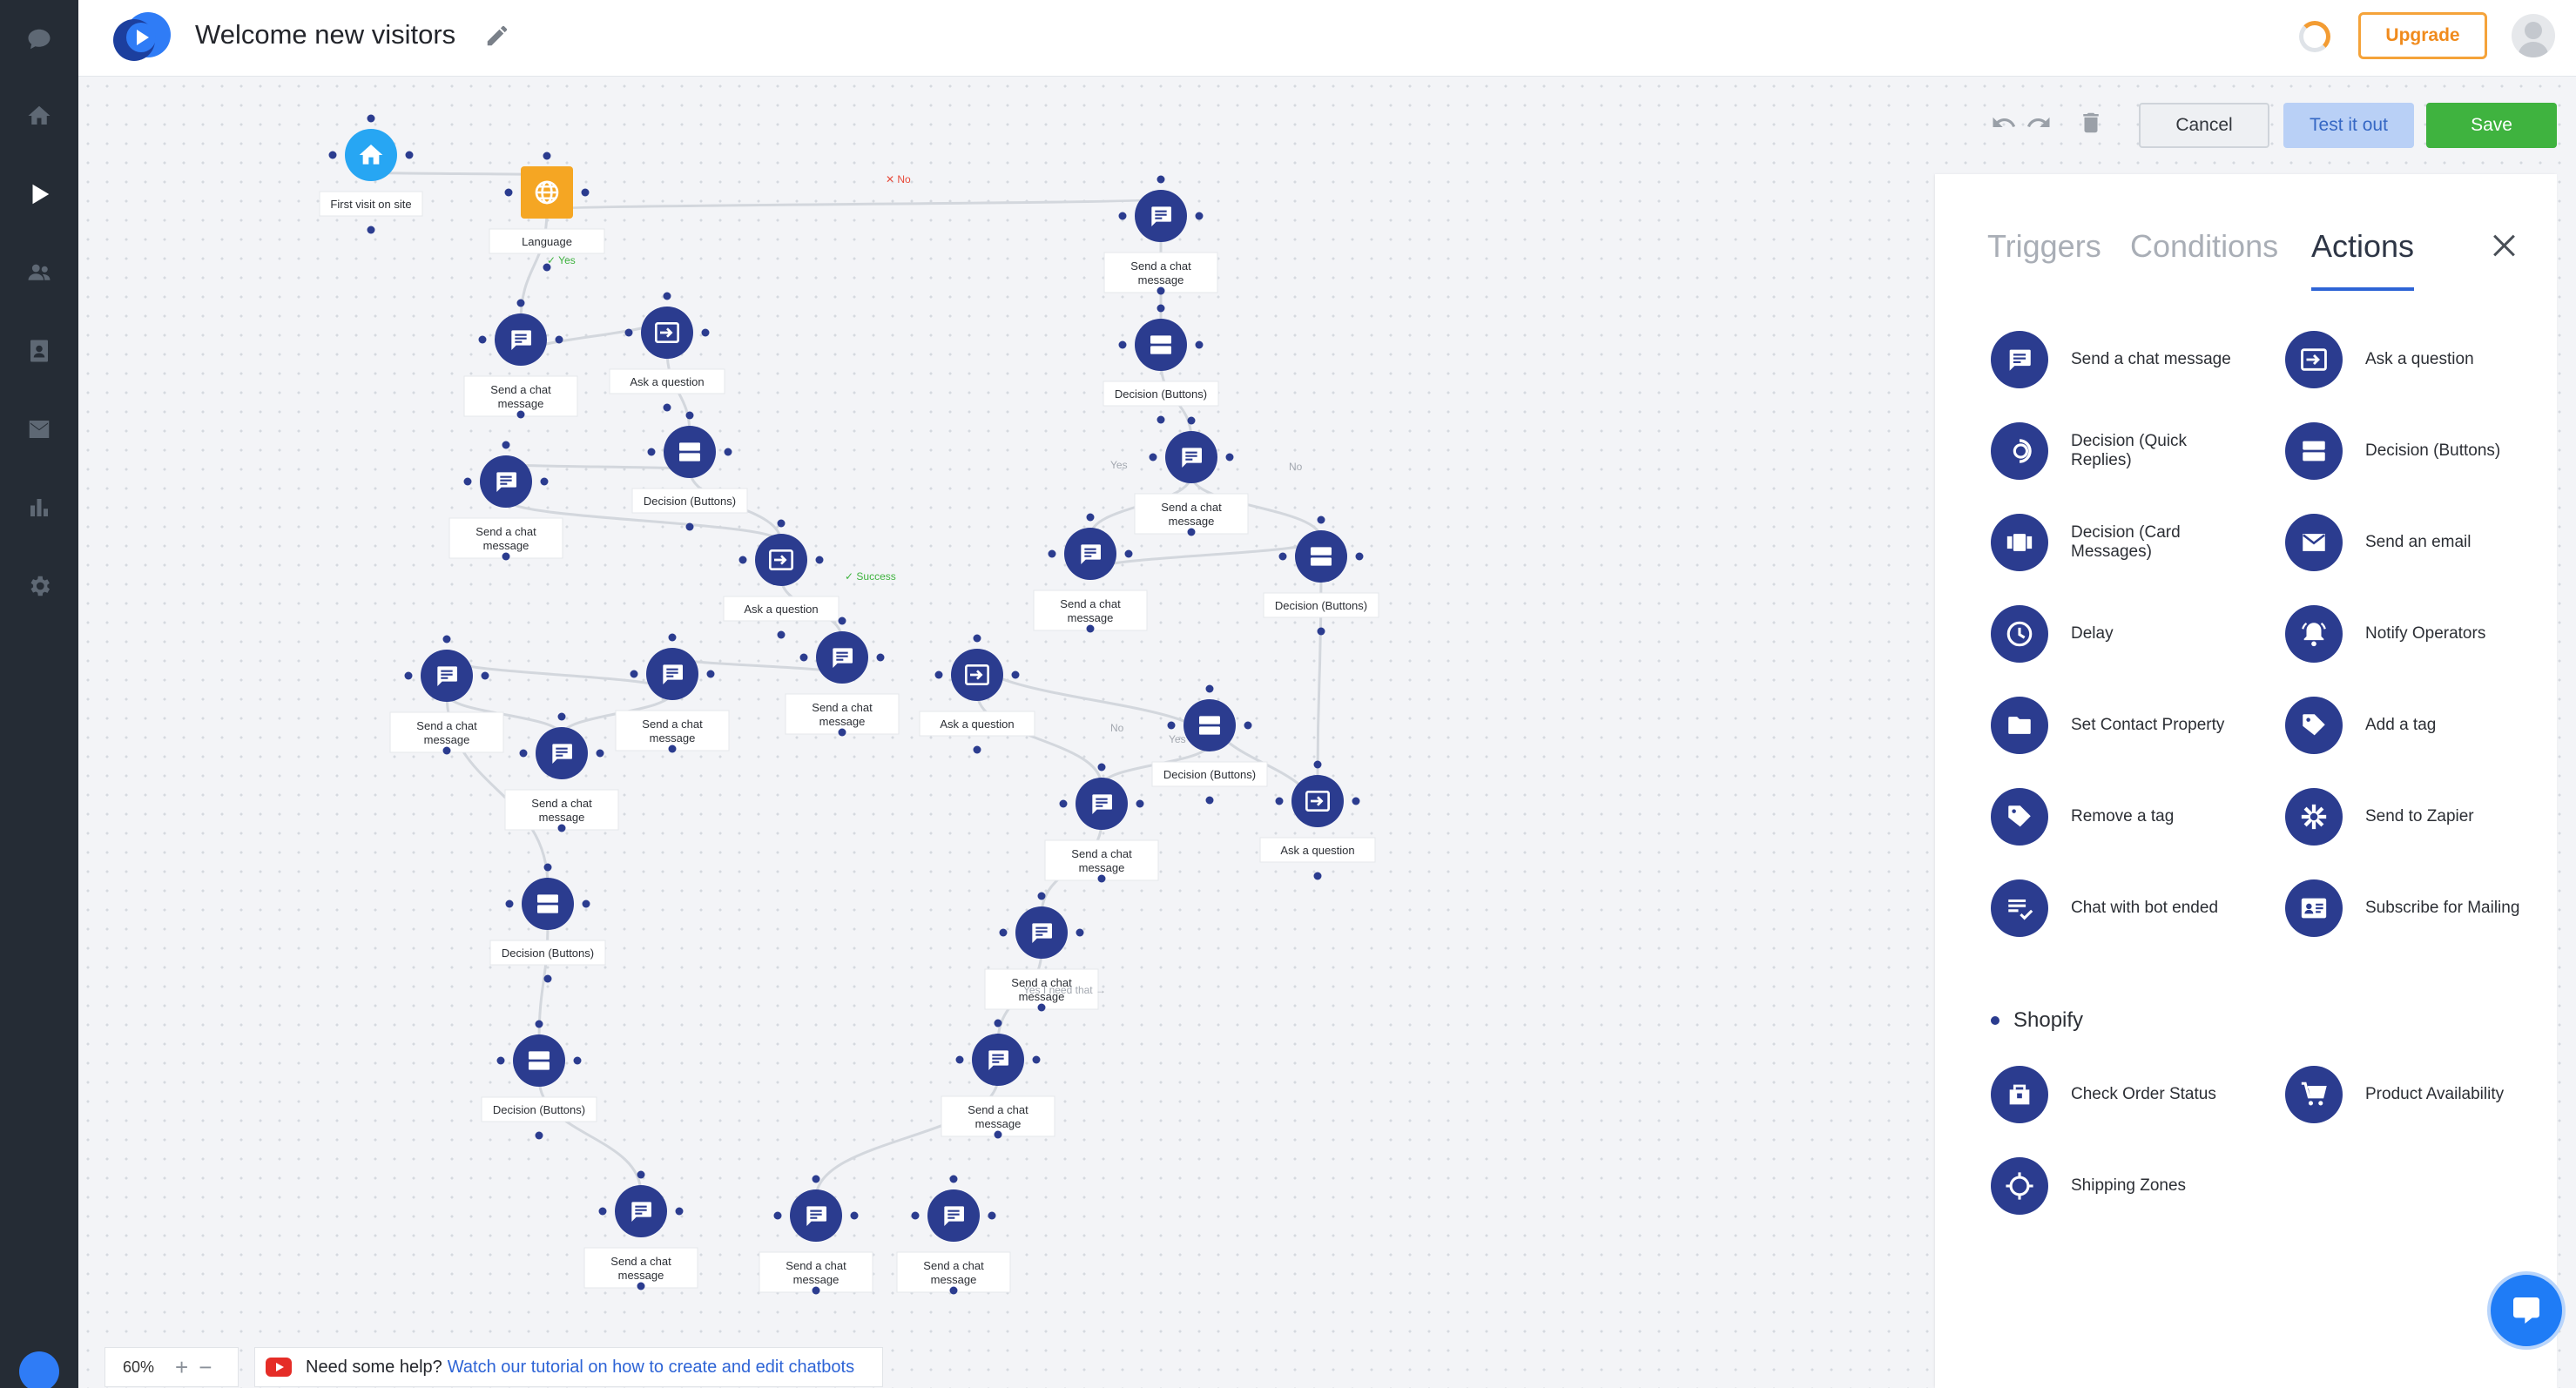 The height and width of the screenshot is (1388, 2576). What do you see at coordinates (2408, 359) in the screenshot?
I see `action-ask-a-question: Ask a question` at bounding box center [2408, 359].